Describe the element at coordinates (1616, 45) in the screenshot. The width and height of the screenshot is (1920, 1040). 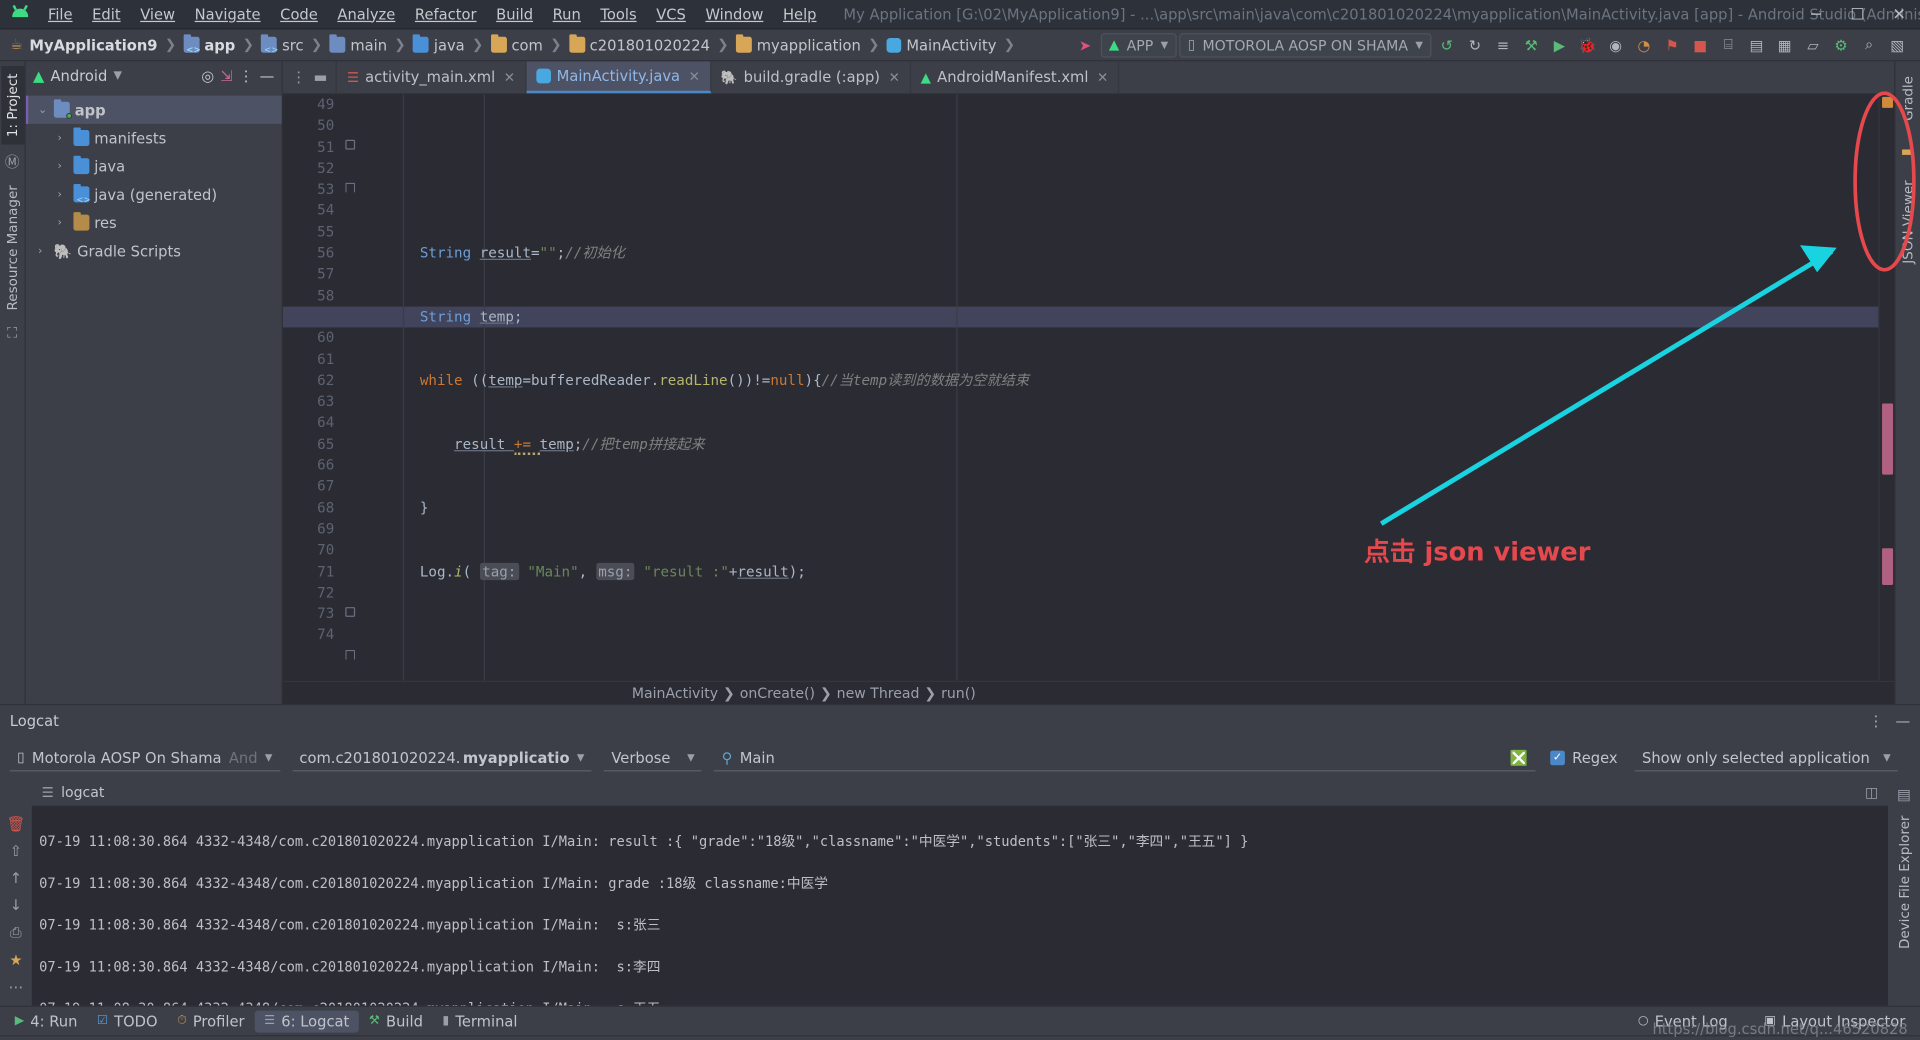
I see `run-coverage-icon: ◉` at that location.